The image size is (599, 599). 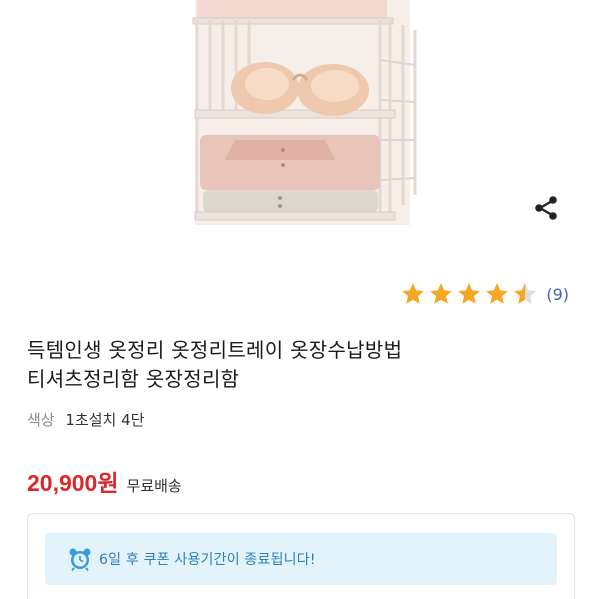 I want to click on product-title: 득템인생 옷정리 옷정리트레이 옷장수납방법 티셔츠정리함 옷장정리함, so click(x=292, y=365).